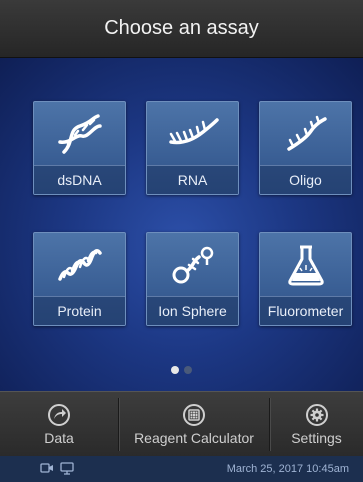 This screenshot has width=363, height=482. I want to click on rna-strand-icon, so click(192, 134).